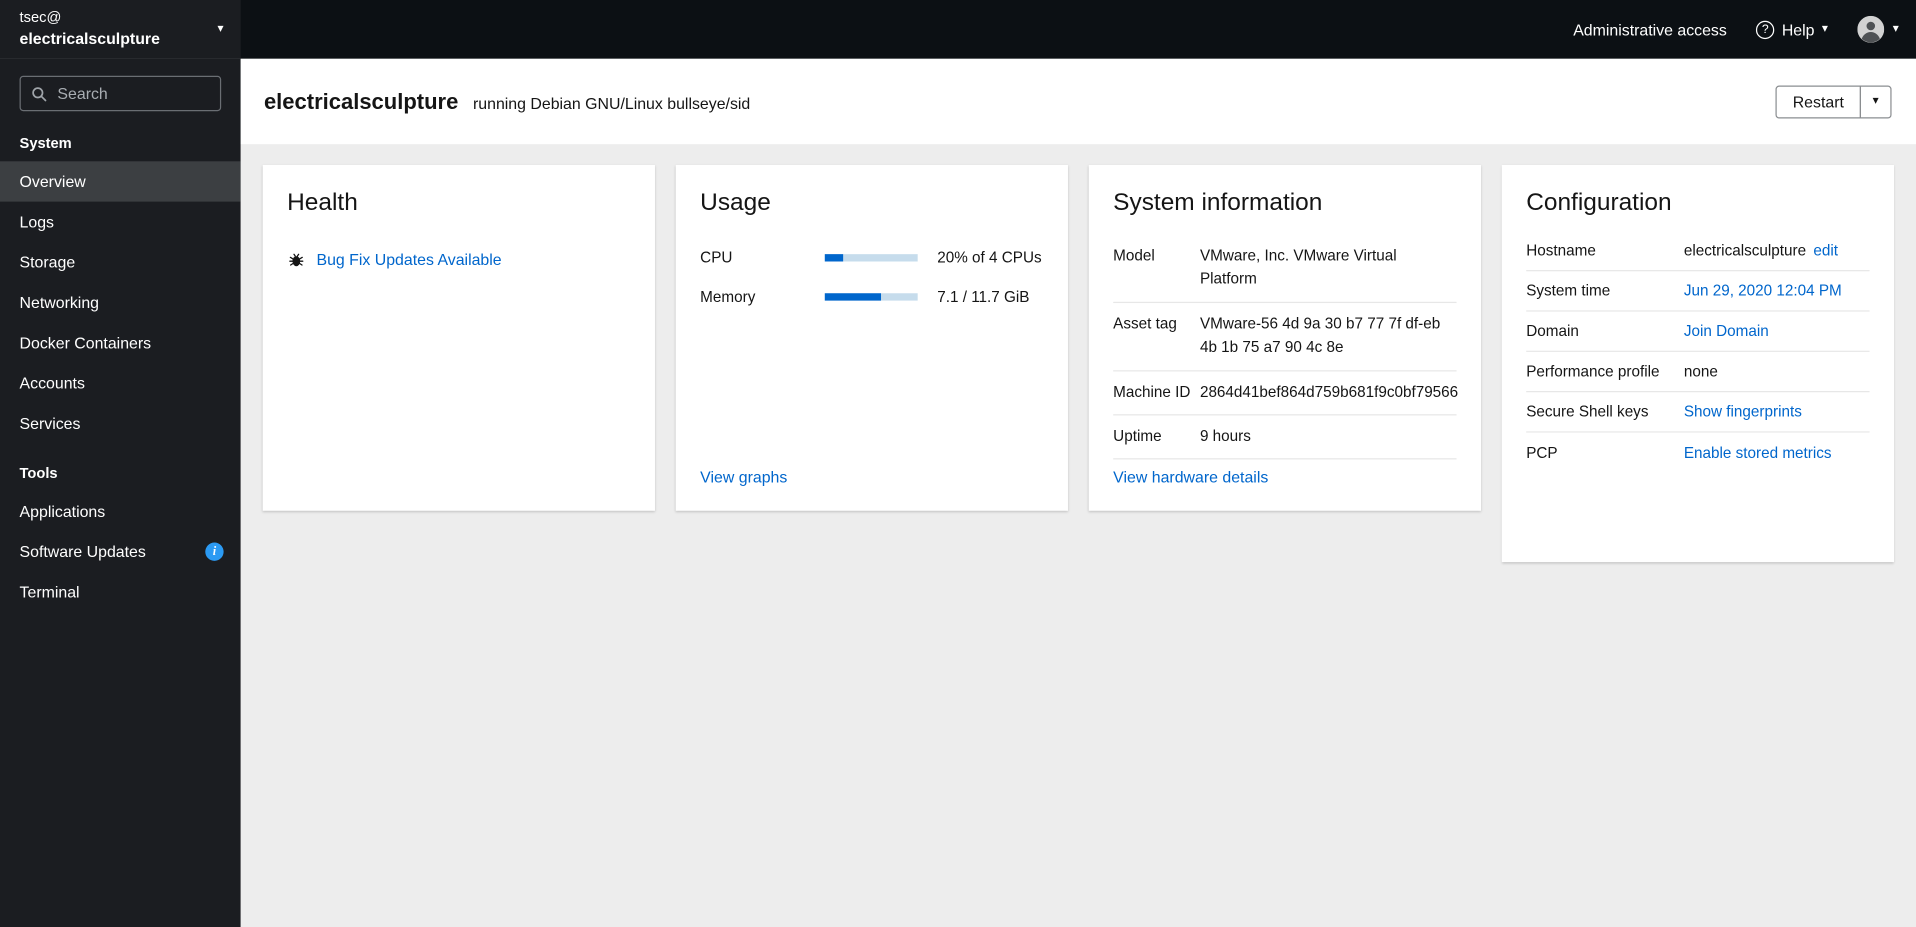 The height and width of the screenshot is (927, 1916). I want to click on config-value-text: none, so click(1700, 371).